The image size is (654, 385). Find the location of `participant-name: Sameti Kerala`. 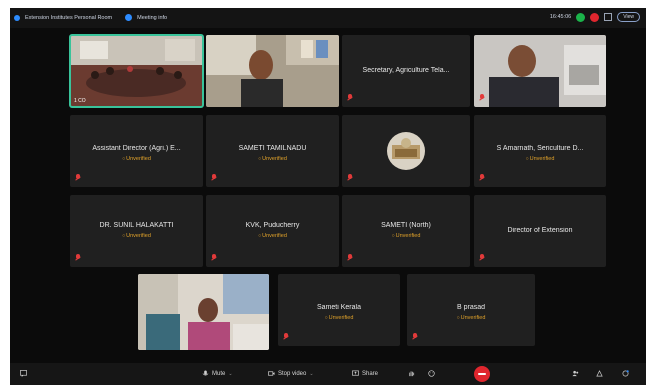

participant-name: Sameti Kerala is located at coordinates (339, 307).